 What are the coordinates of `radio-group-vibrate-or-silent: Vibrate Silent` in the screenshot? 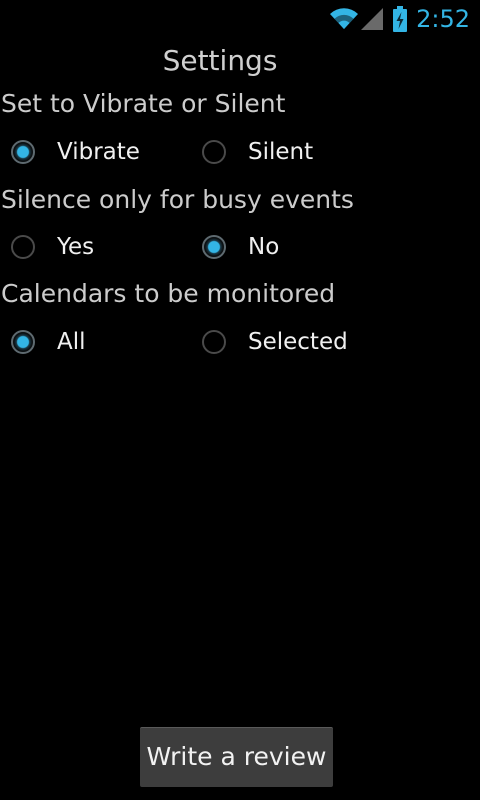 It's located at (240, 152).